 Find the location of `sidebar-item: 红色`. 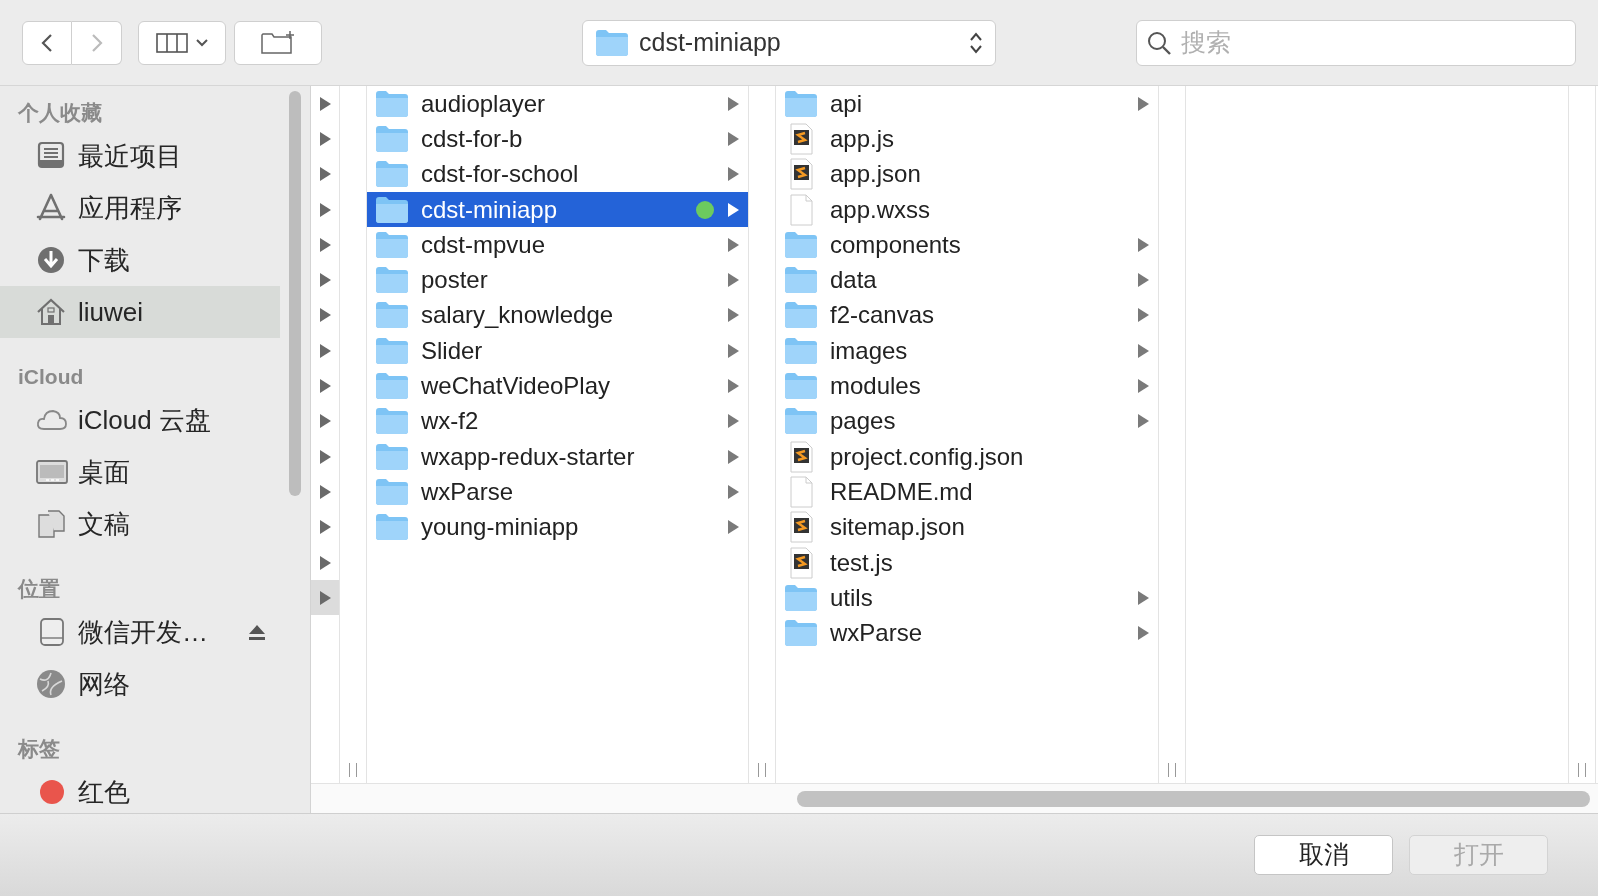

sidebar-item: 红色 is located at coordinates (140, 792).